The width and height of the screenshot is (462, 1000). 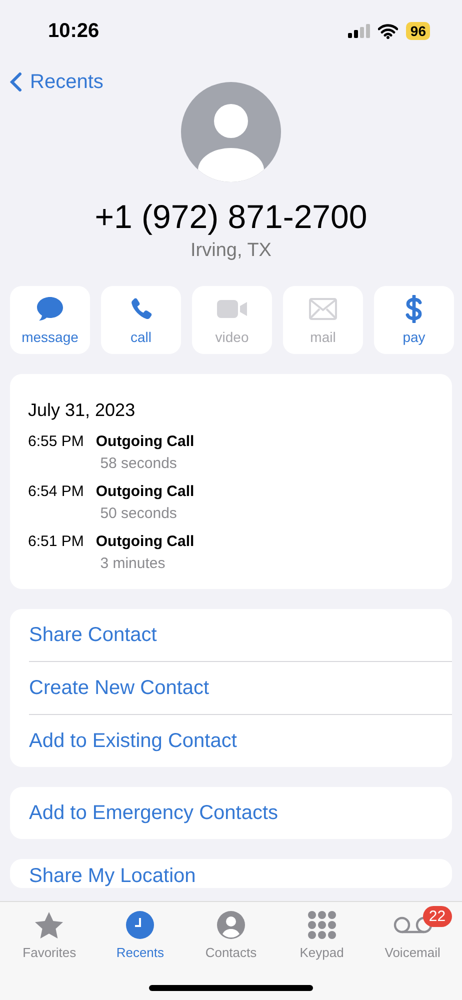 What do you see at coordinates (231, 217) in the screenshot?
I see `phone-number: +1 (972) 871-2700` at bounding box center [231, 217].